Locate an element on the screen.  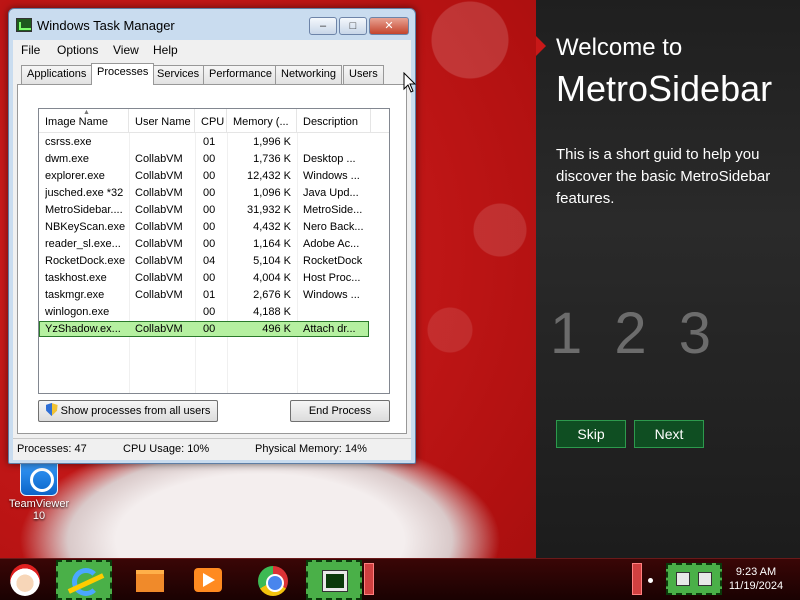
menu-help: Help is located at coordinates (165, 50).